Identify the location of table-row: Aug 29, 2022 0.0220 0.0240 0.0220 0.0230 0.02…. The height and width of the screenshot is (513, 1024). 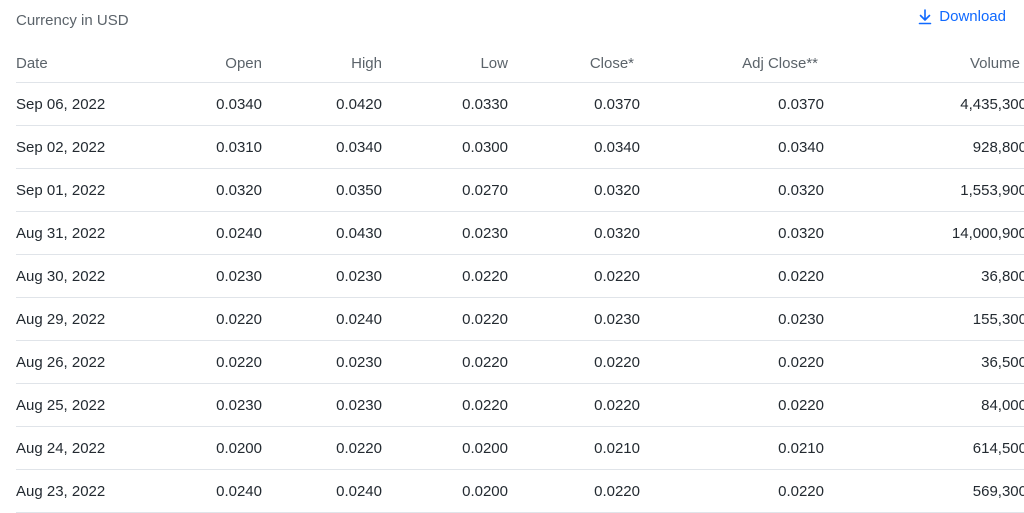
(520, 319).